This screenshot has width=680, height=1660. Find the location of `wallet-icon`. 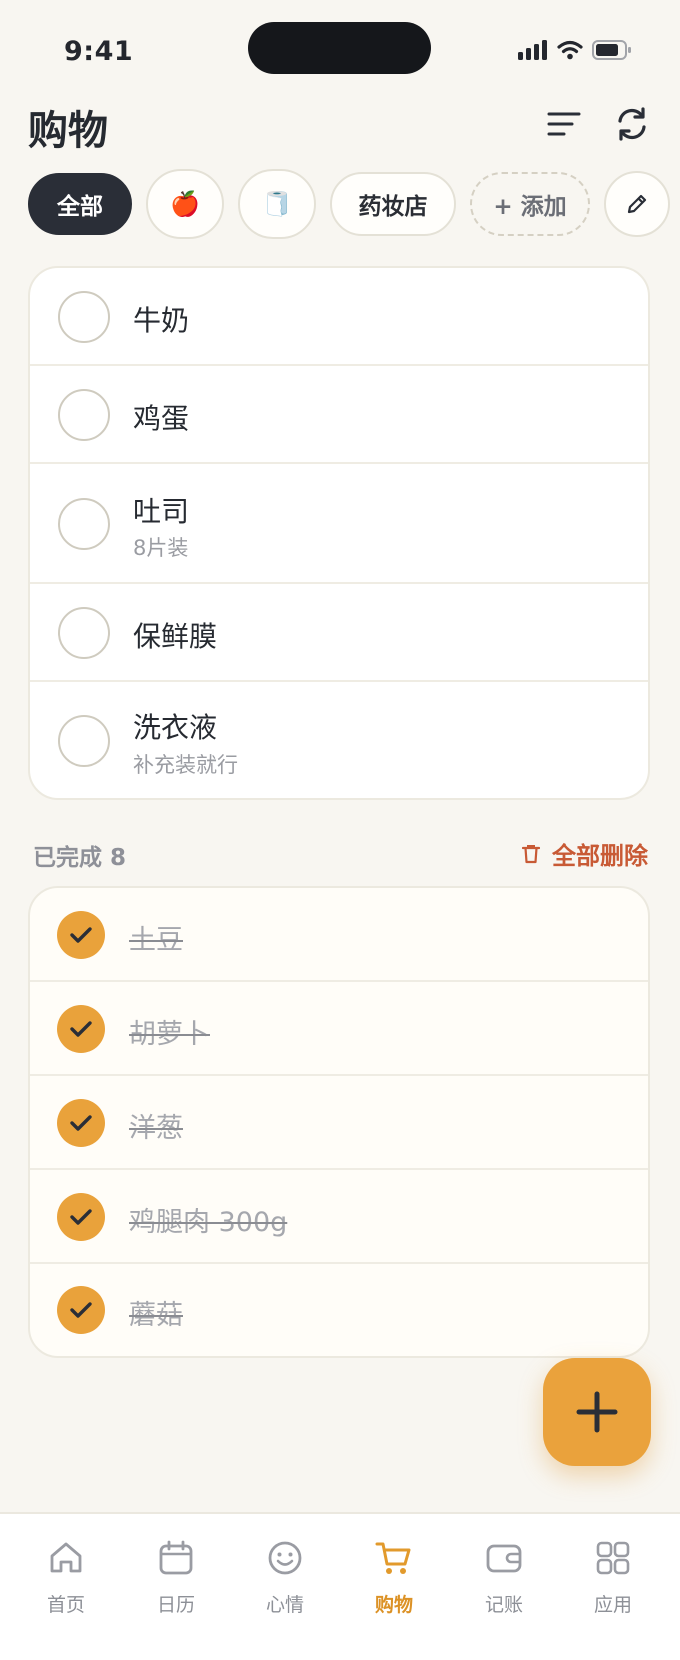

wallet-icon is located at coordinates (504, 1558).